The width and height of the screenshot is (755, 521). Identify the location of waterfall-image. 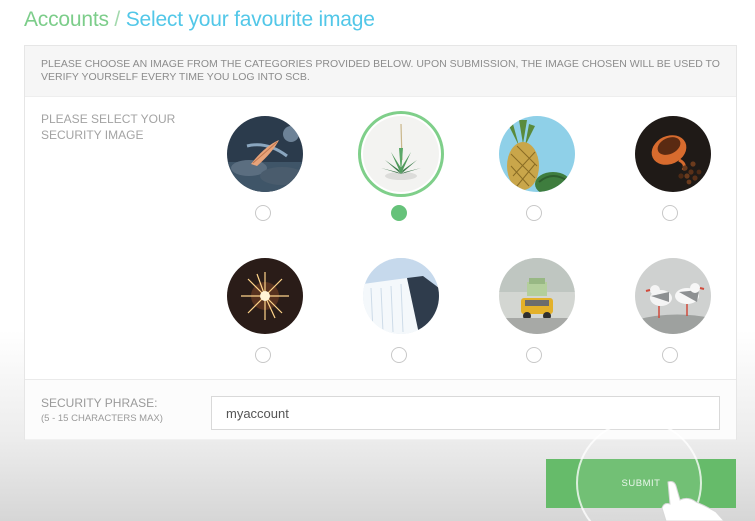
(401, 296).